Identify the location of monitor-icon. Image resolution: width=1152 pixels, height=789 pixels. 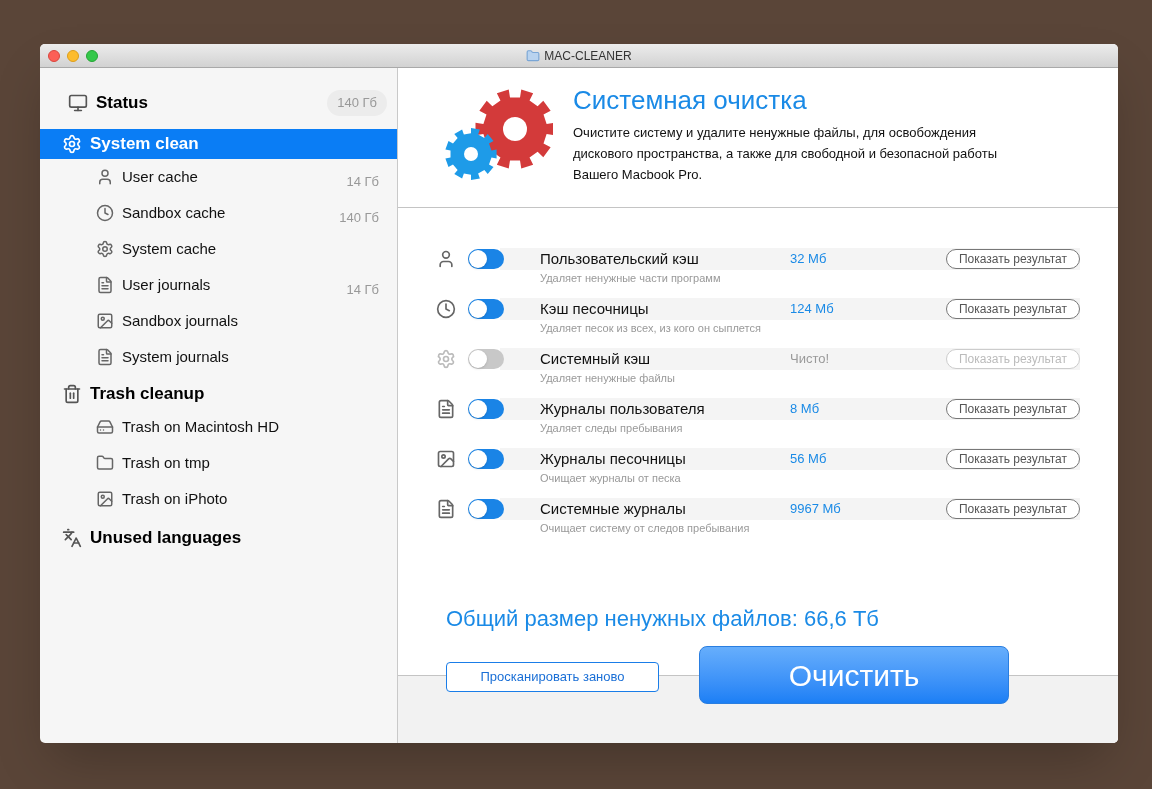
(78, 103).